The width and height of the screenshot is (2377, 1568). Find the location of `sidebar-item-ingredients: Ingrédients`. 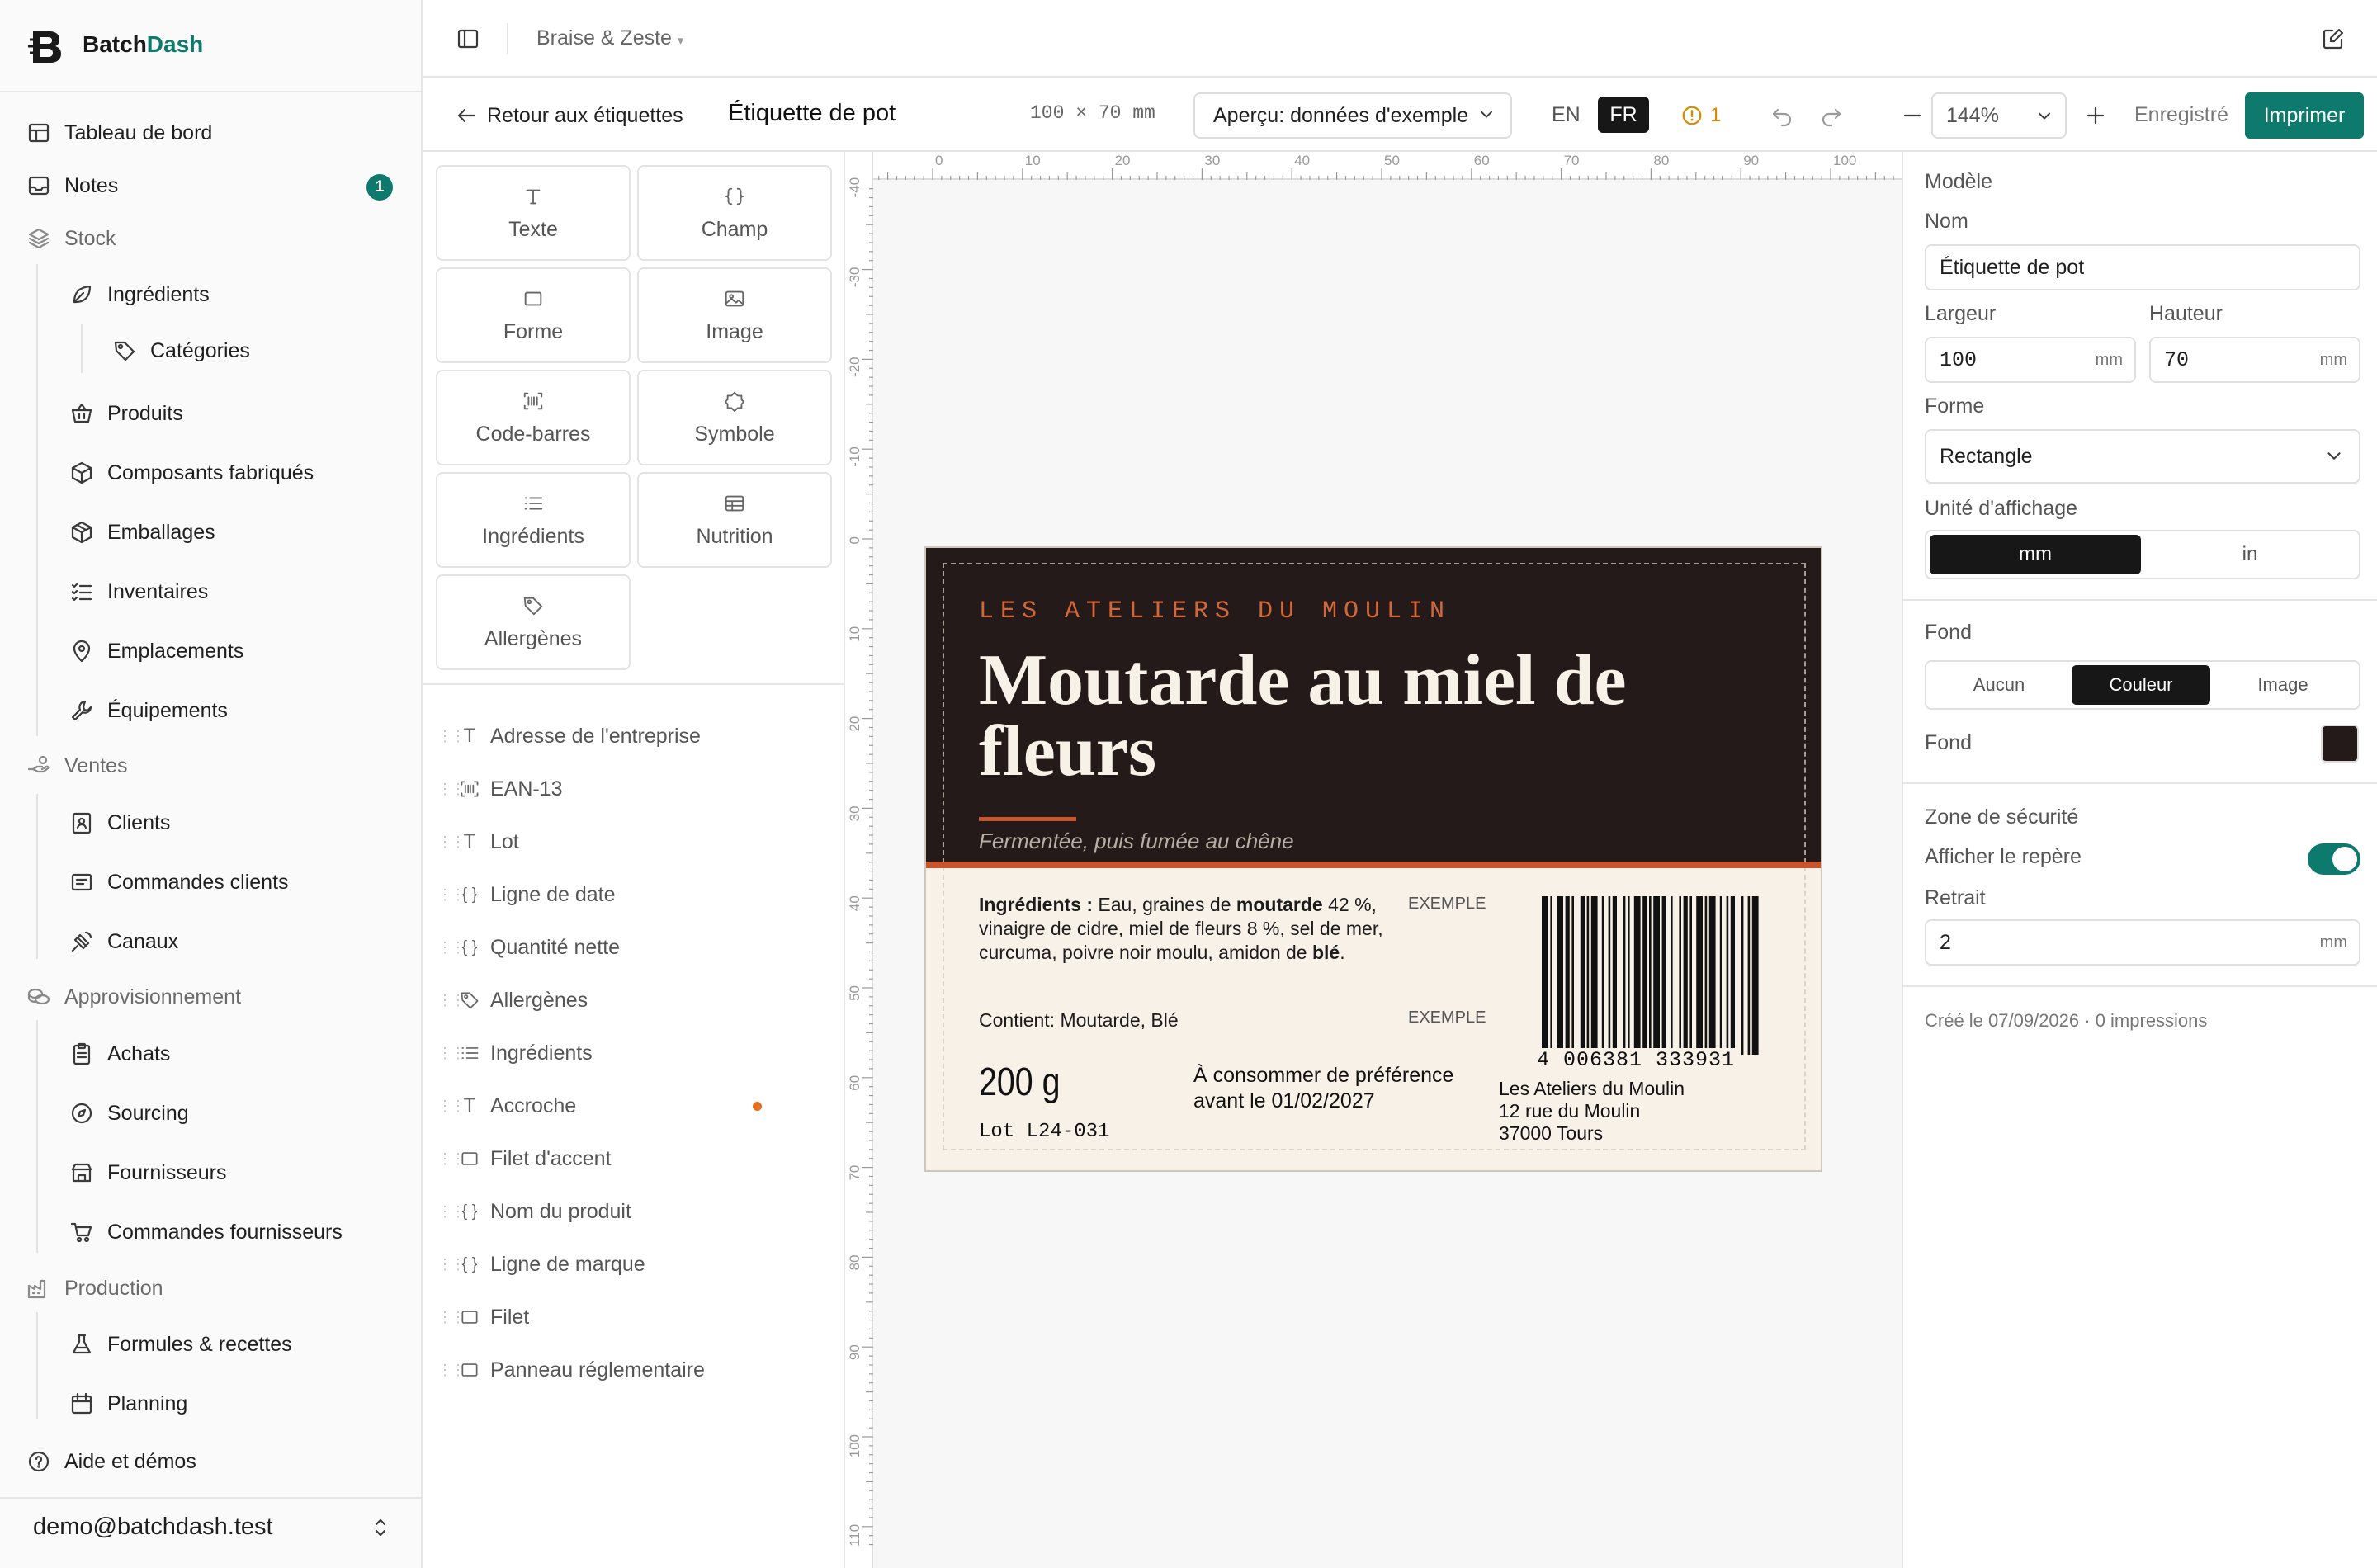

sidebar-item-ingredients: Ingrédients is located at coordinates (139, 294).